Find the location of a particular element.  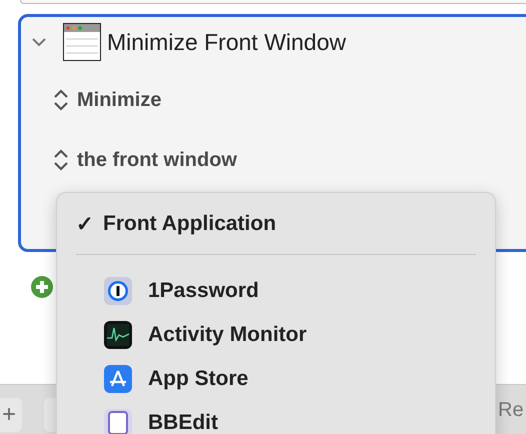

menu-item: 1Password is located at coordinates (276, 291).